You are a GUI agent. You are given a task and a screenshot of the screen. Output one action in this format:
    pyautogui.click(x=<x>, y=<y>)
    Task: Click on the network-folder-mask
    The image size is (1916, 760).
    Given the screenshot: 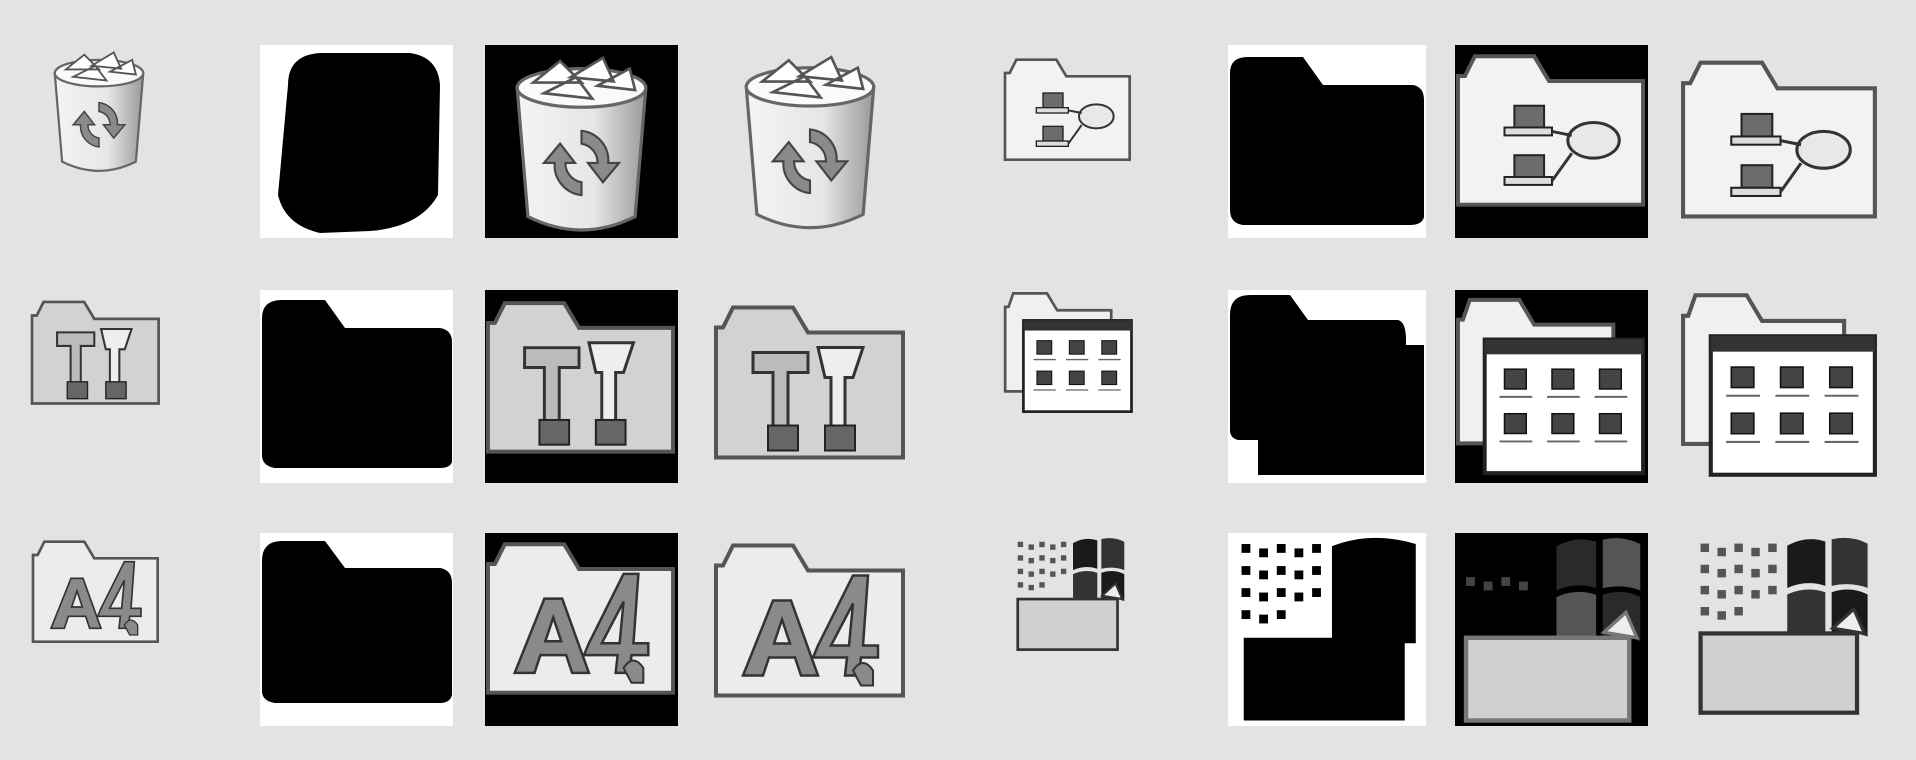 What is the action you would take?
    pyautogui.click(x=1327, y=141)
    